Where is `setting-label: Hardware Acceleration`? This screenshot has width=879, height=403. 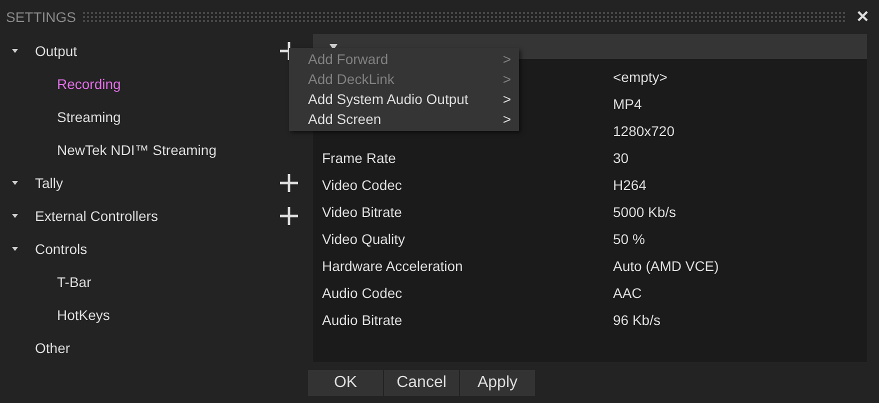 setting-label: Hardware Acceleration is located at coordinates (392, 266).